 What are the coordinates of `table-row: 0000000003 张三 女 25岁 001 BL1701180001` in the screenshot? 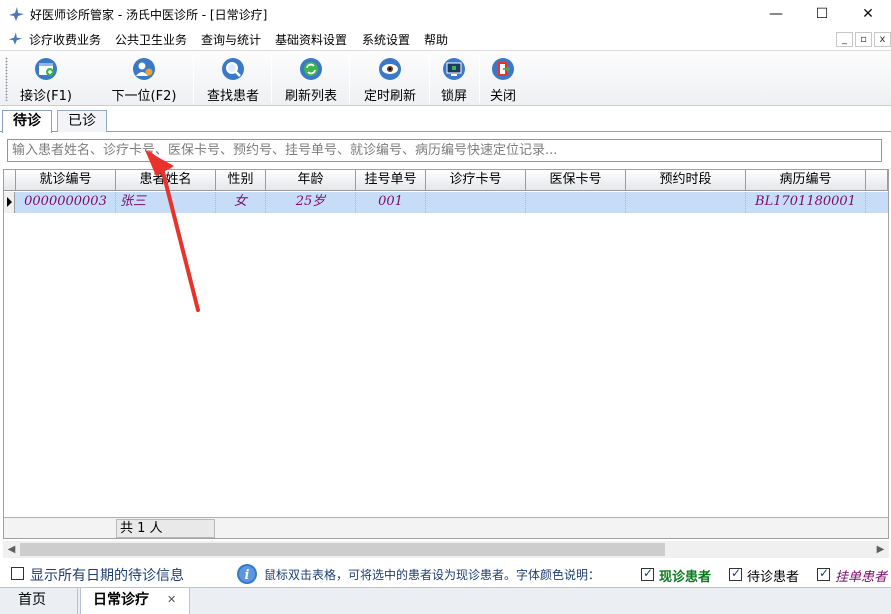 It's located at (446, 202).